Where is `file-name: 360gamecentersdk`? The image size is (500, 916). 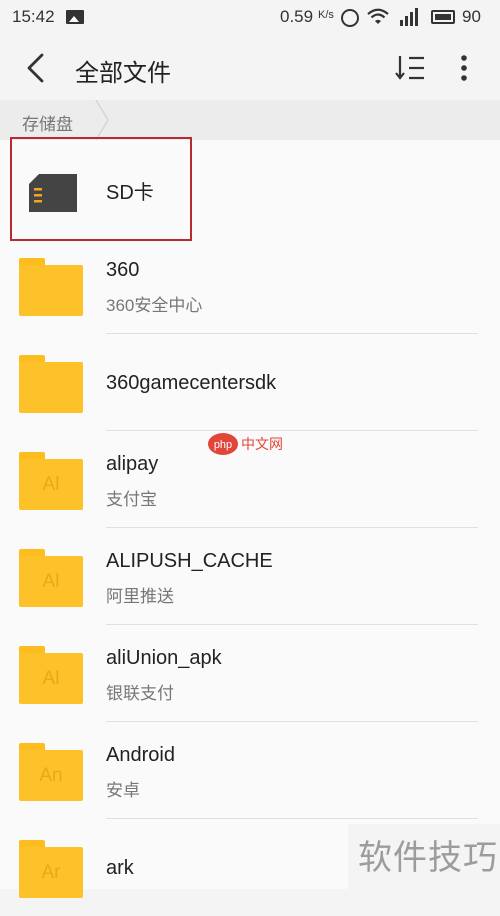
file-name: 360gamecentersdk is located at coordinates (191, 383).